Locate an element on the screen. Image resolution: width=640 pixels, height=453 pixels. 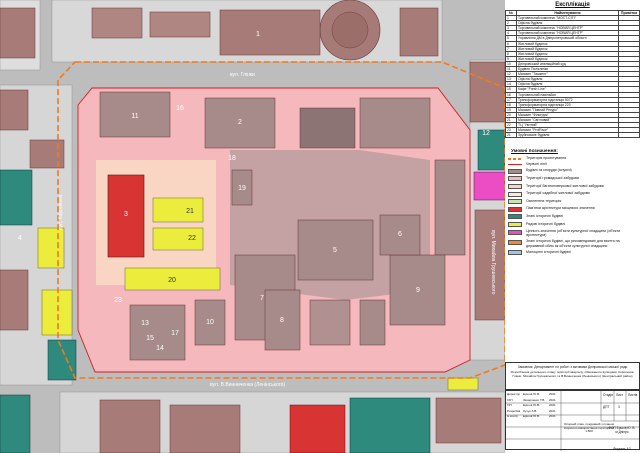
number-label: 9 is located at coordinates (418, 290).